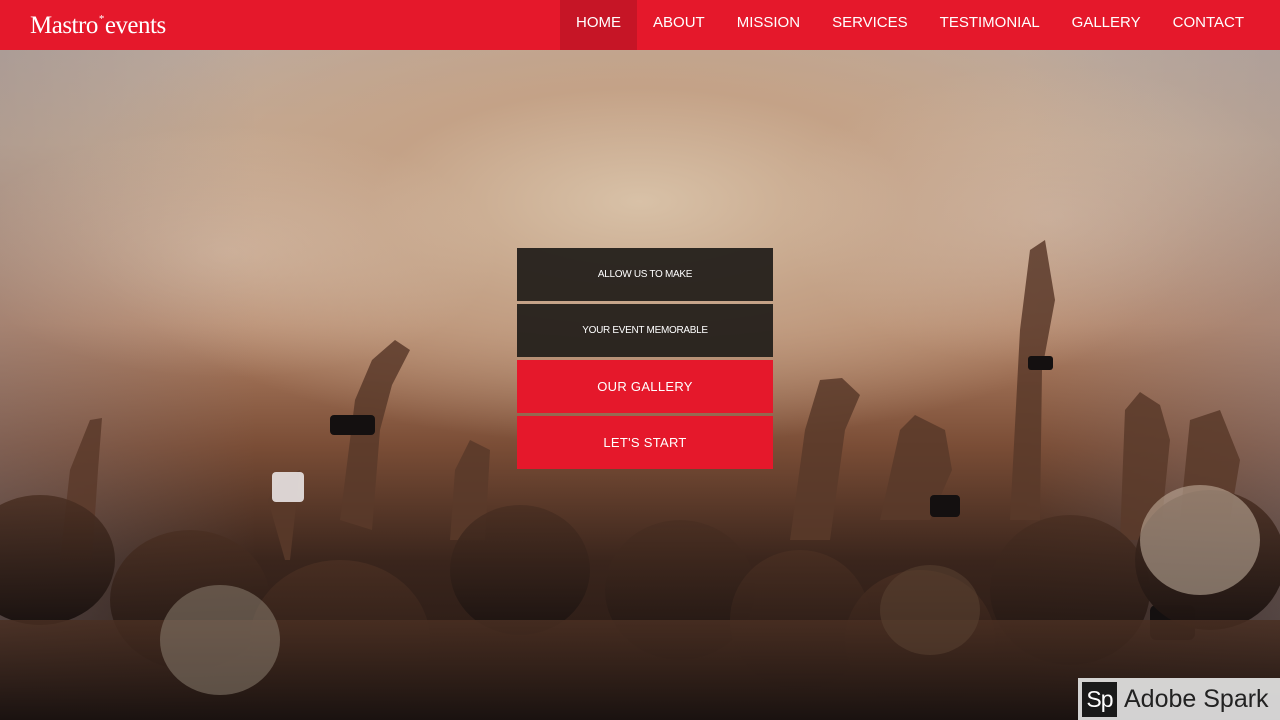 This screenshot has height=720, width=1280. I want to click on nav-contact: CONTACT, so click(1208, 25).